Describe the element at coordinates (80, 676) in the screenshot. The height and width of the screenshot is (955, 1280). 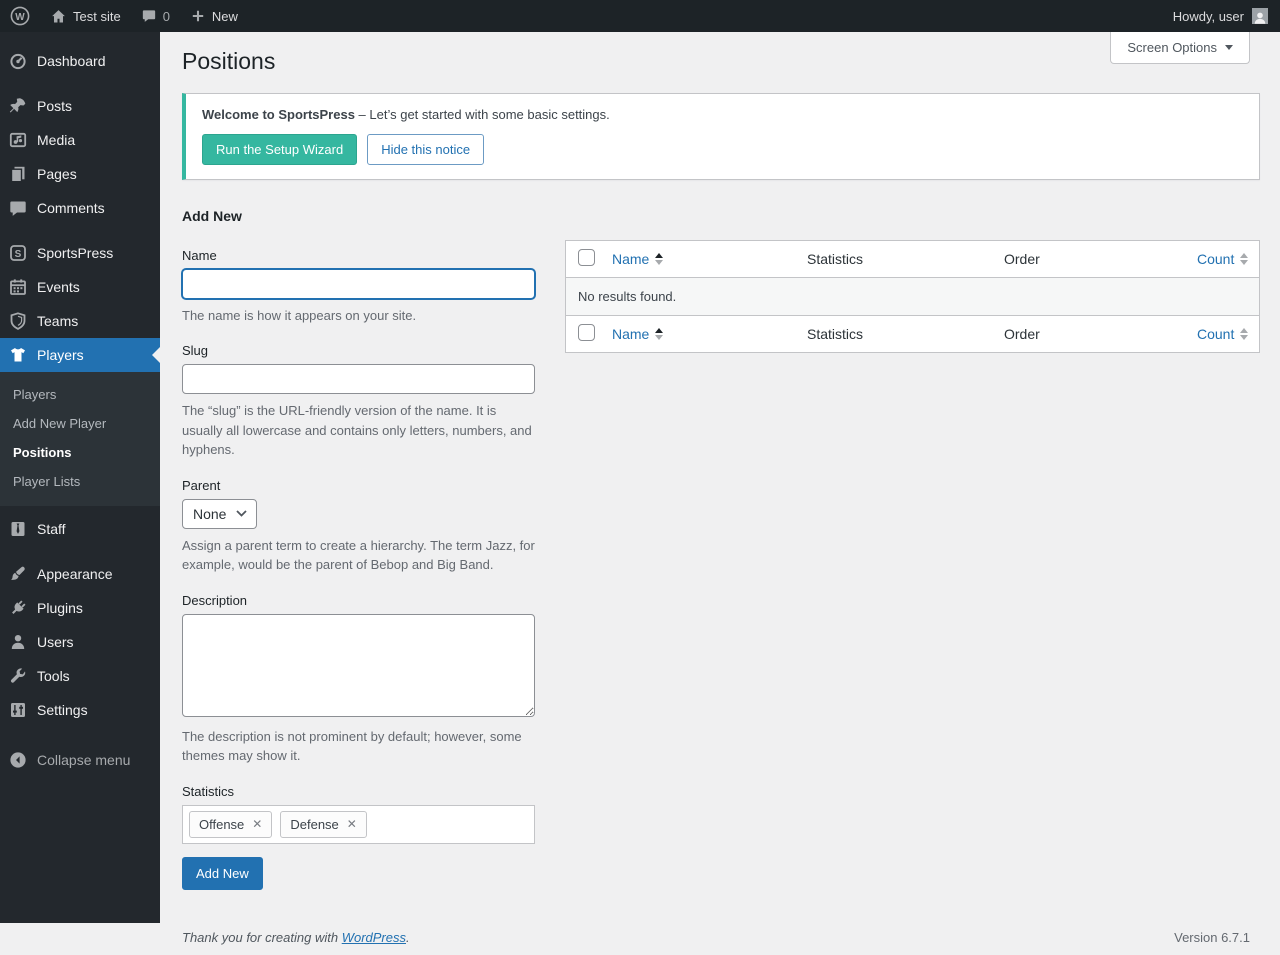
I see `sidebar-item-tools: Tools` at that location.